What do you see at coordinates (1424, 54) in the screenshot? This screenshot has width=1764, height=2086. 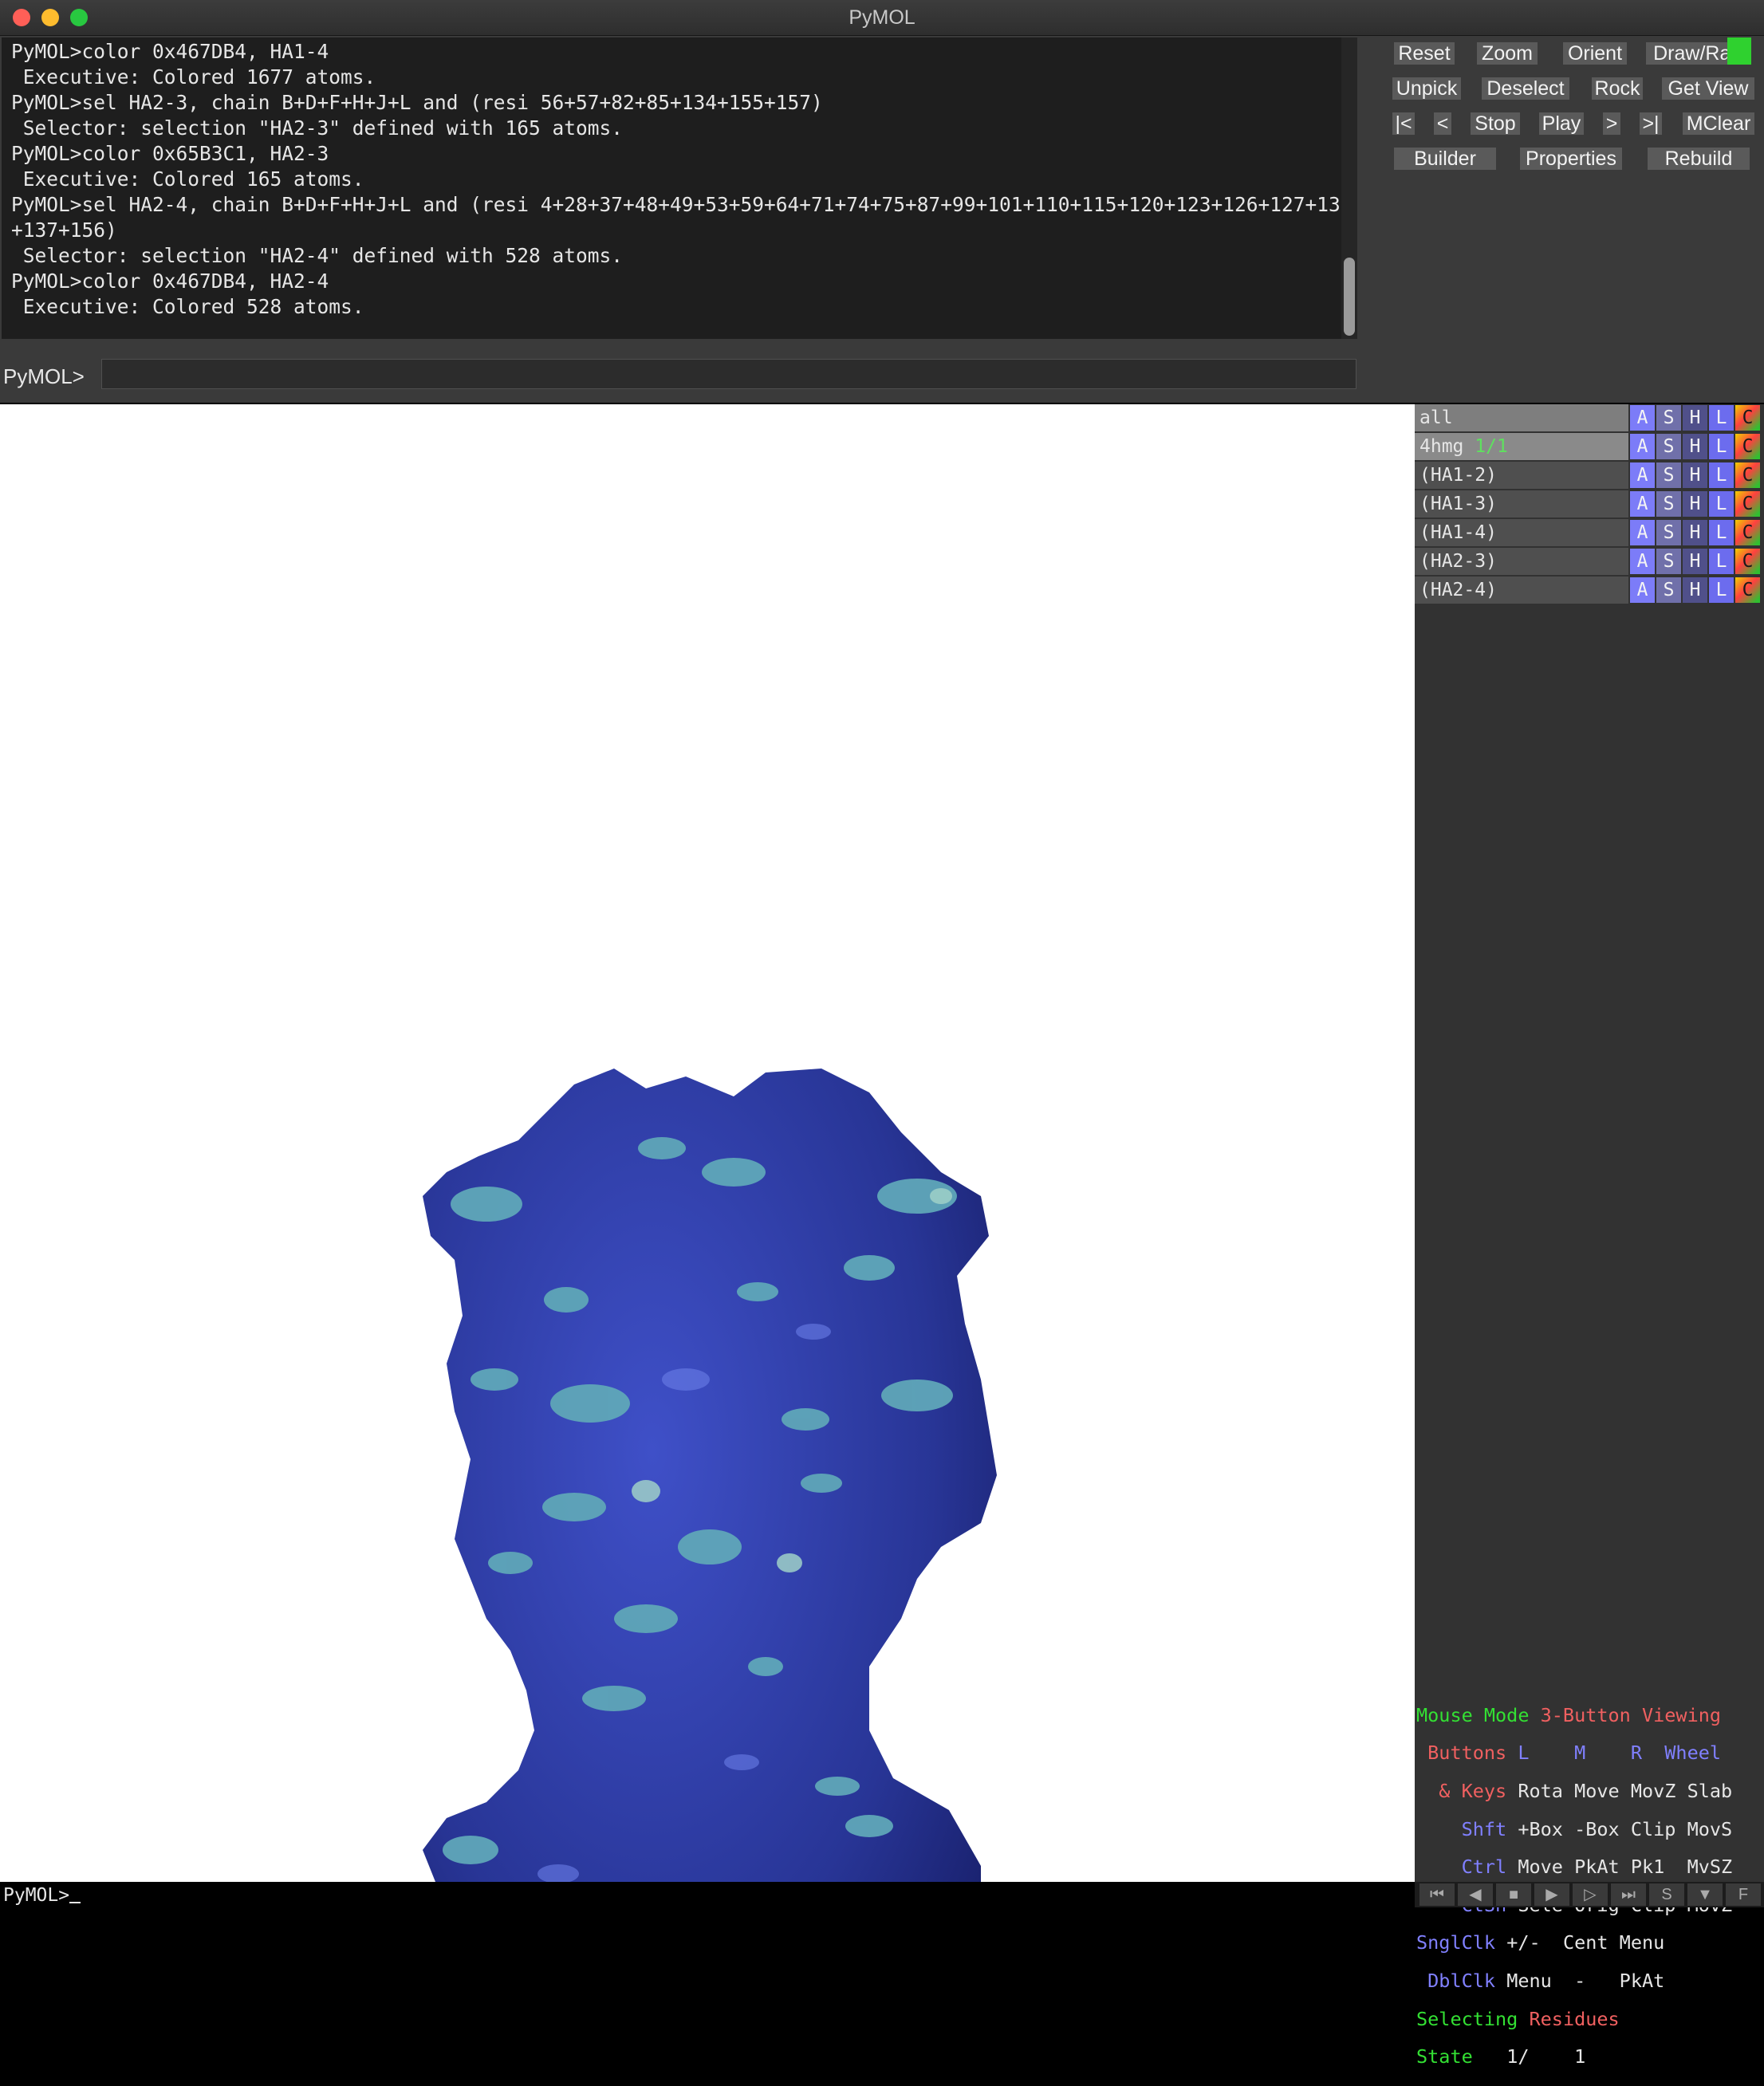 I see `reset-button: Reset` at bounding box center [1424, 54].